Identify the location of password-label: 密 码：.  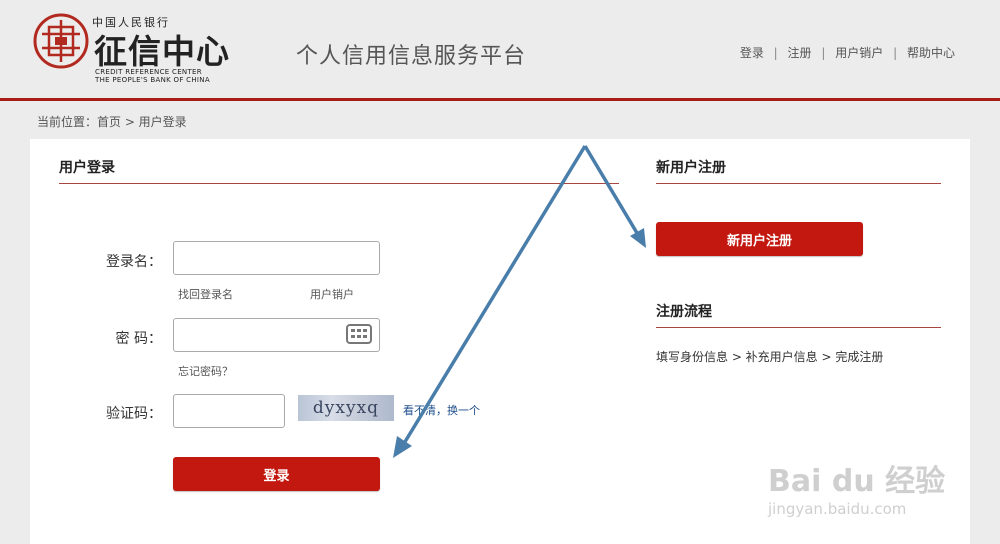
(138, 339).